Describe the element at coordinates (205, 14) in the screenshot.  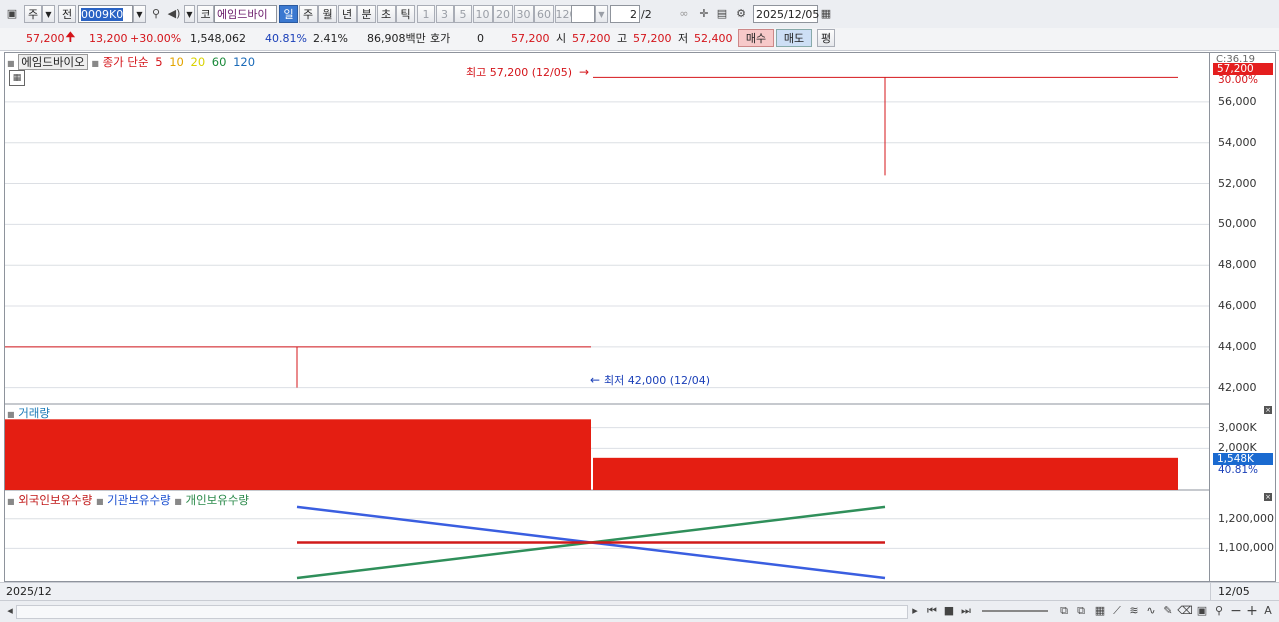
I see `mode-button: 코` at that location.